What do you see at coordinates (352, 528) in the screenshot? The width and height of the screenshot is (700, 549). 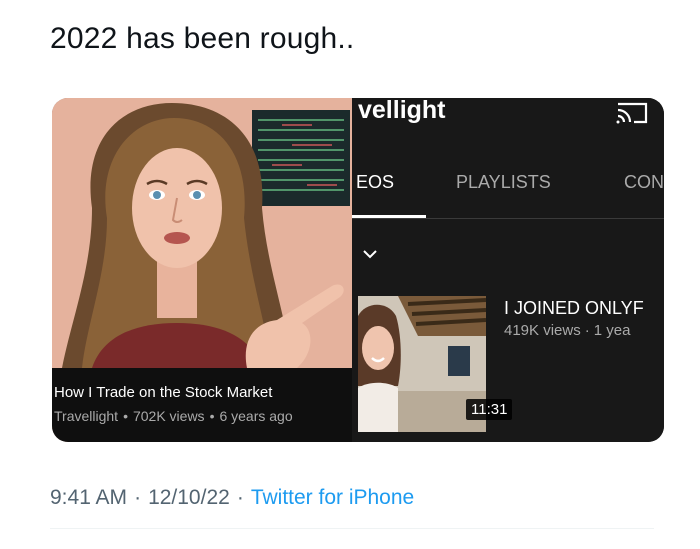 I see `footer-divider` at bounding box center [352, 528].